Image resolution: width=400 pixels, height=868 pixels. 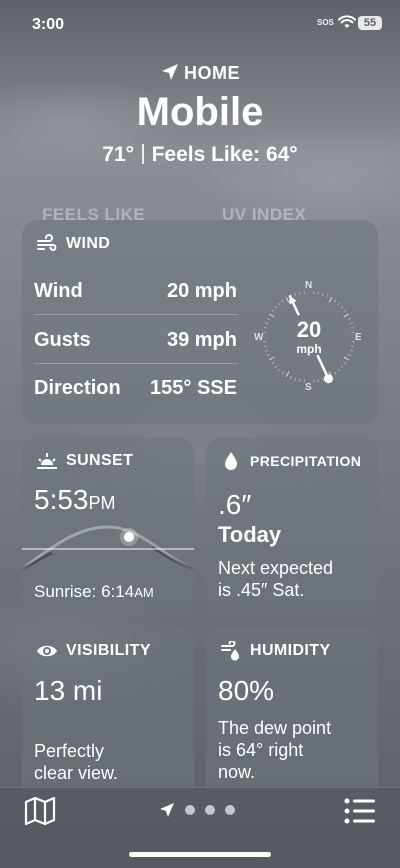 I want to click on sunset-card: SUNSET 5:53PM Sunrise: 6:14AM, so click(x=108, y=526).